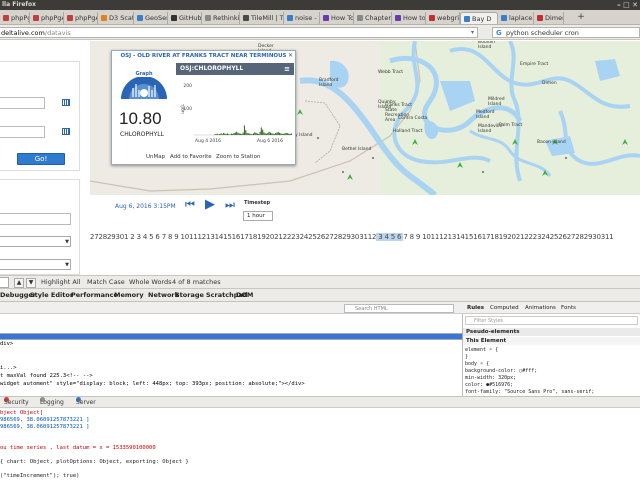  Describe the element at coordinates (258, 216) in the screenshot. I see `timestep-select: 1 hour` at that location.